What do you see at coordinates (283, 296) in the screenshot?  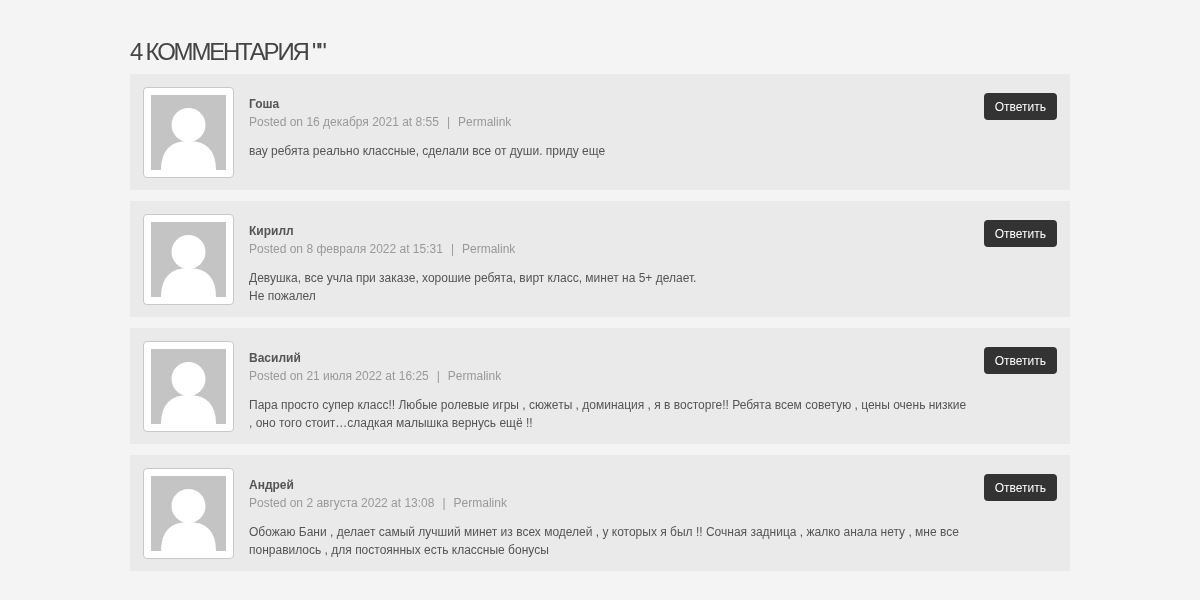 I see `comment-text: Не пожалел` at bounding box center [283, 296].